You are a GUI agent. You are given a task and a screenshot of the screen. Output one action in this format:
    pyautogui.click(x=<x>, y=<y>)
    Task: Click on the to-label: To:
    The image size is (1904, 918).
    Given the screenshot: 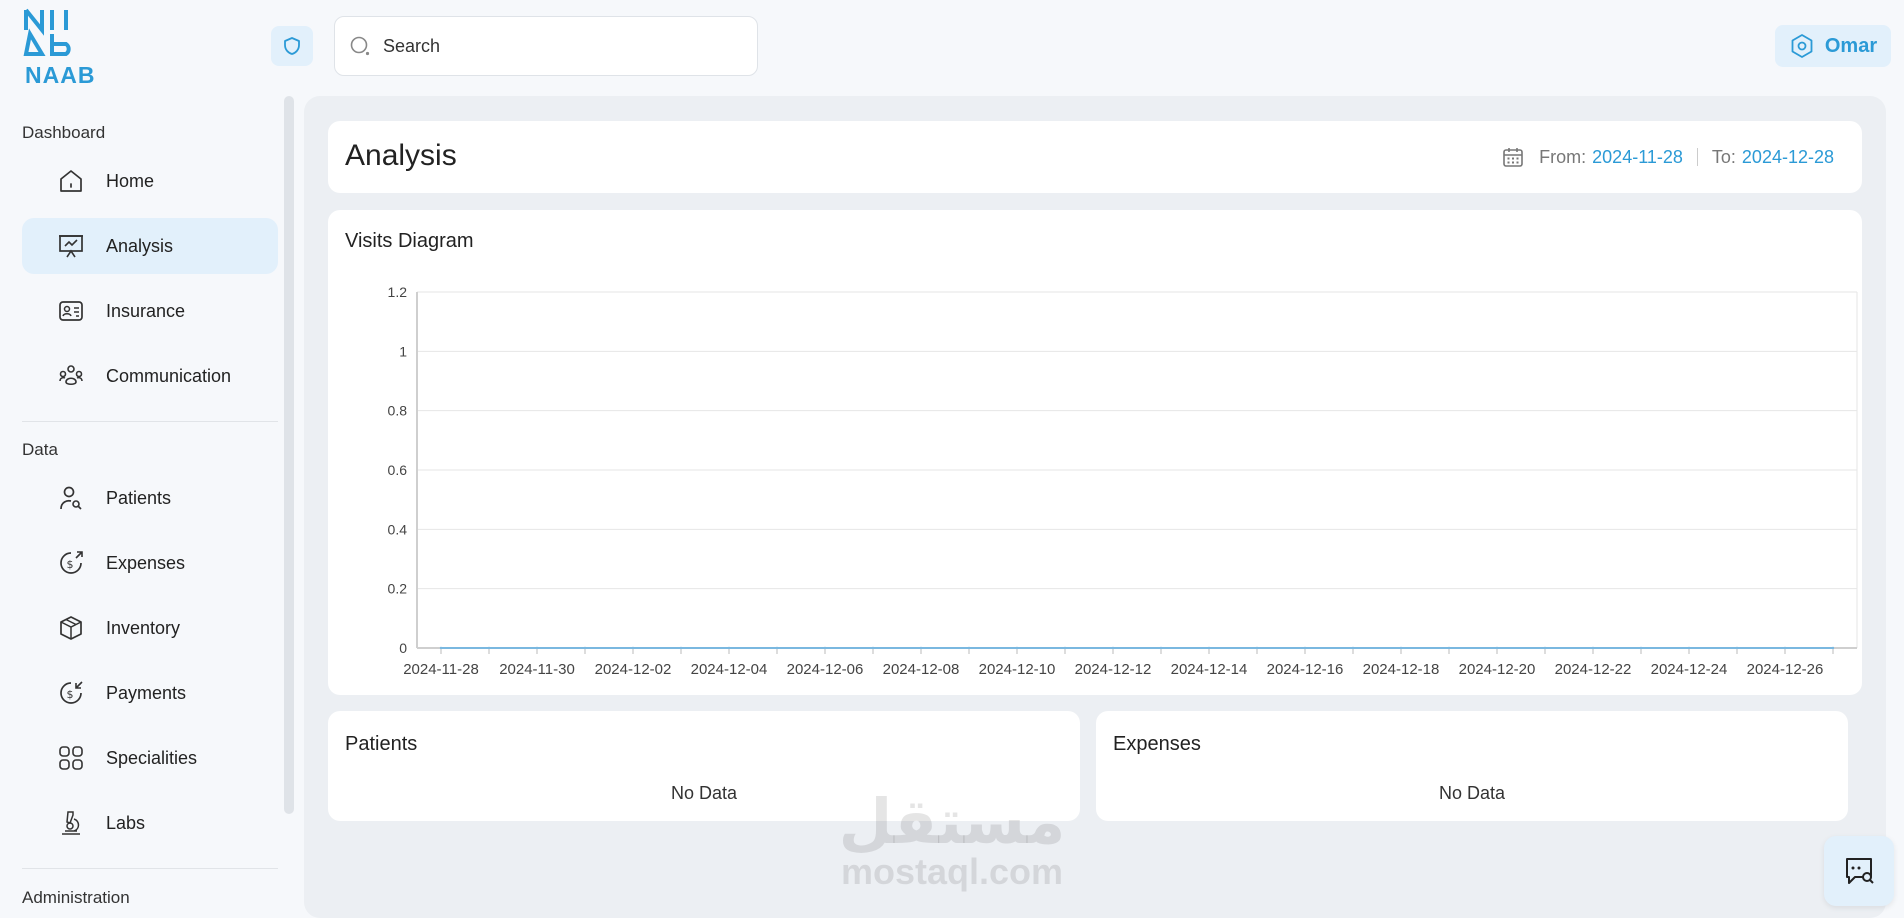 What is the action you would take?
    pyautogui.click(x=1723, y=156)
    